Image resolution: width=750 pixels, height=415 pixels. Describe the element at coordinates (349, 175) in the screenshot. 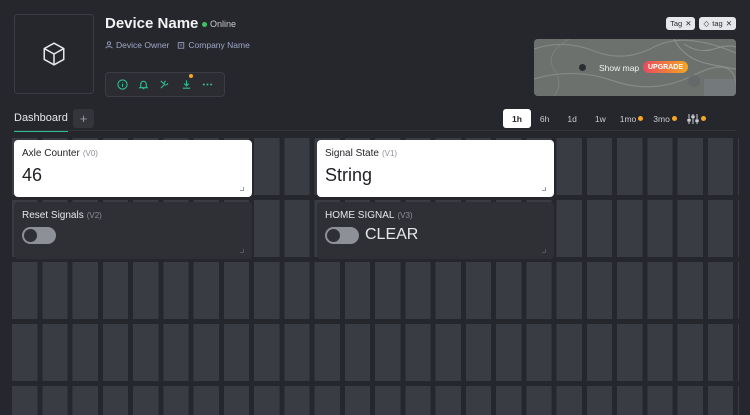

I see `widget-value: String` at that location.